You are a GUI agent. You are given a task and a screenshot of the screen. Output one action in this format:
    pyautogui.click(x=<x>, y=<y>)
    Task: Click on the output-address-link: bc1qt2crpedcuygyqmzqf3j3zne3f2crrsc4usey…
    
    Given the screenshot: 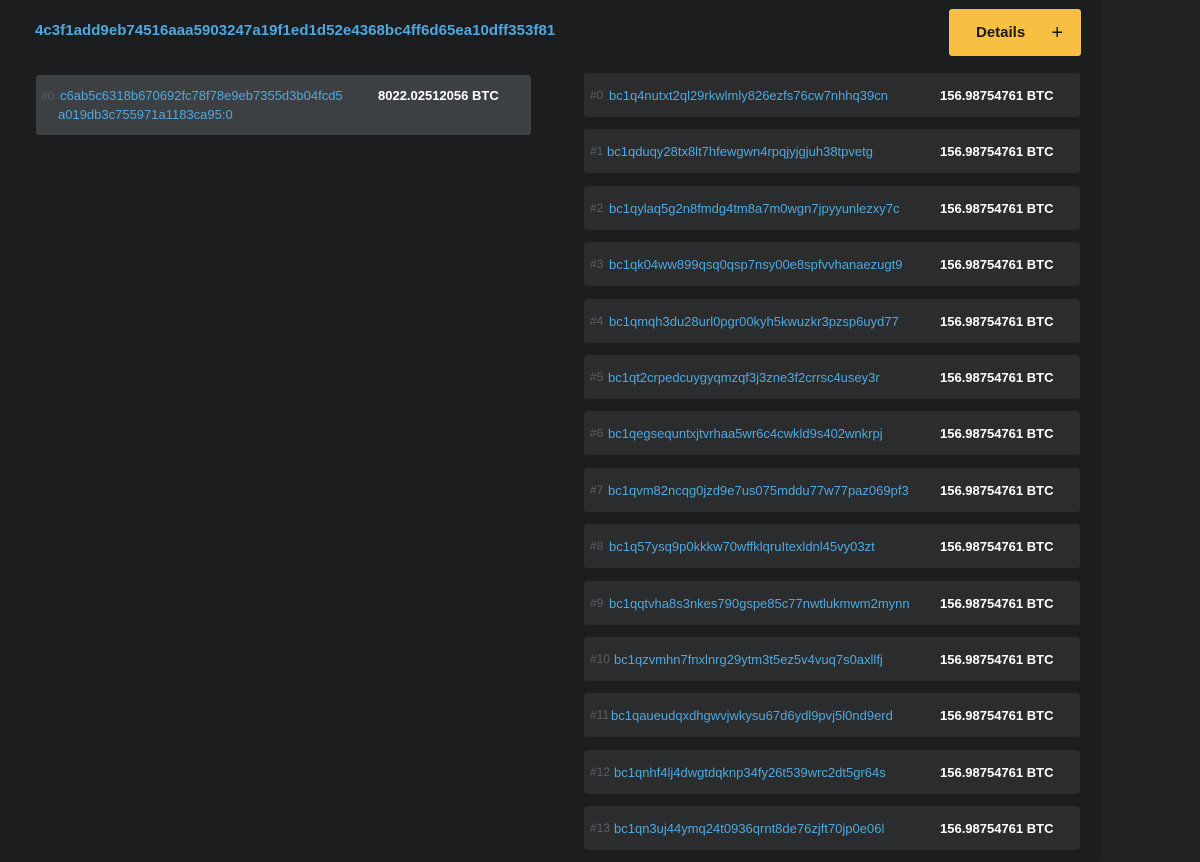 What is the action you would take?
    pyautogui.click(x=744, y=377)
    